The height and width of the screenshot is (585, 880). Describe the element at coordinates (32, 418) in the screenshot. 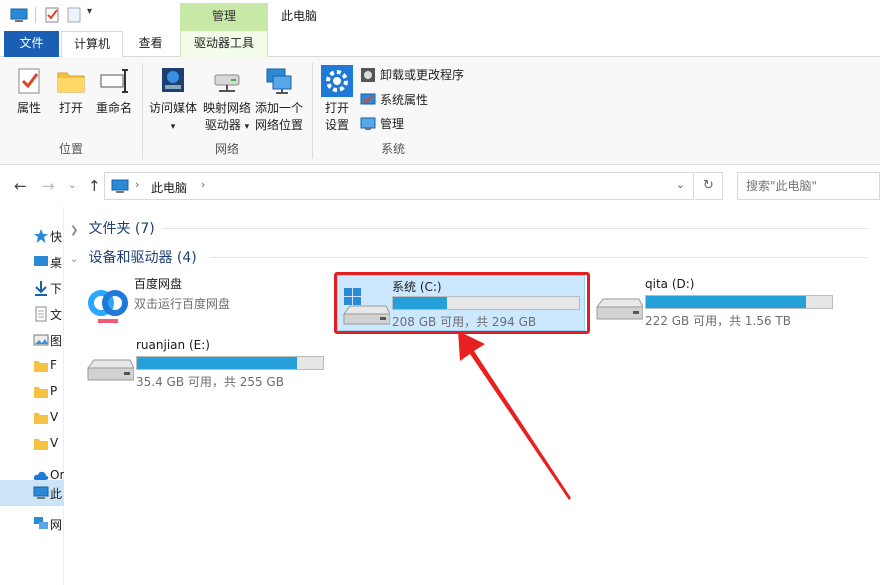

I see `nav-item-folder-v1: V` at that location.